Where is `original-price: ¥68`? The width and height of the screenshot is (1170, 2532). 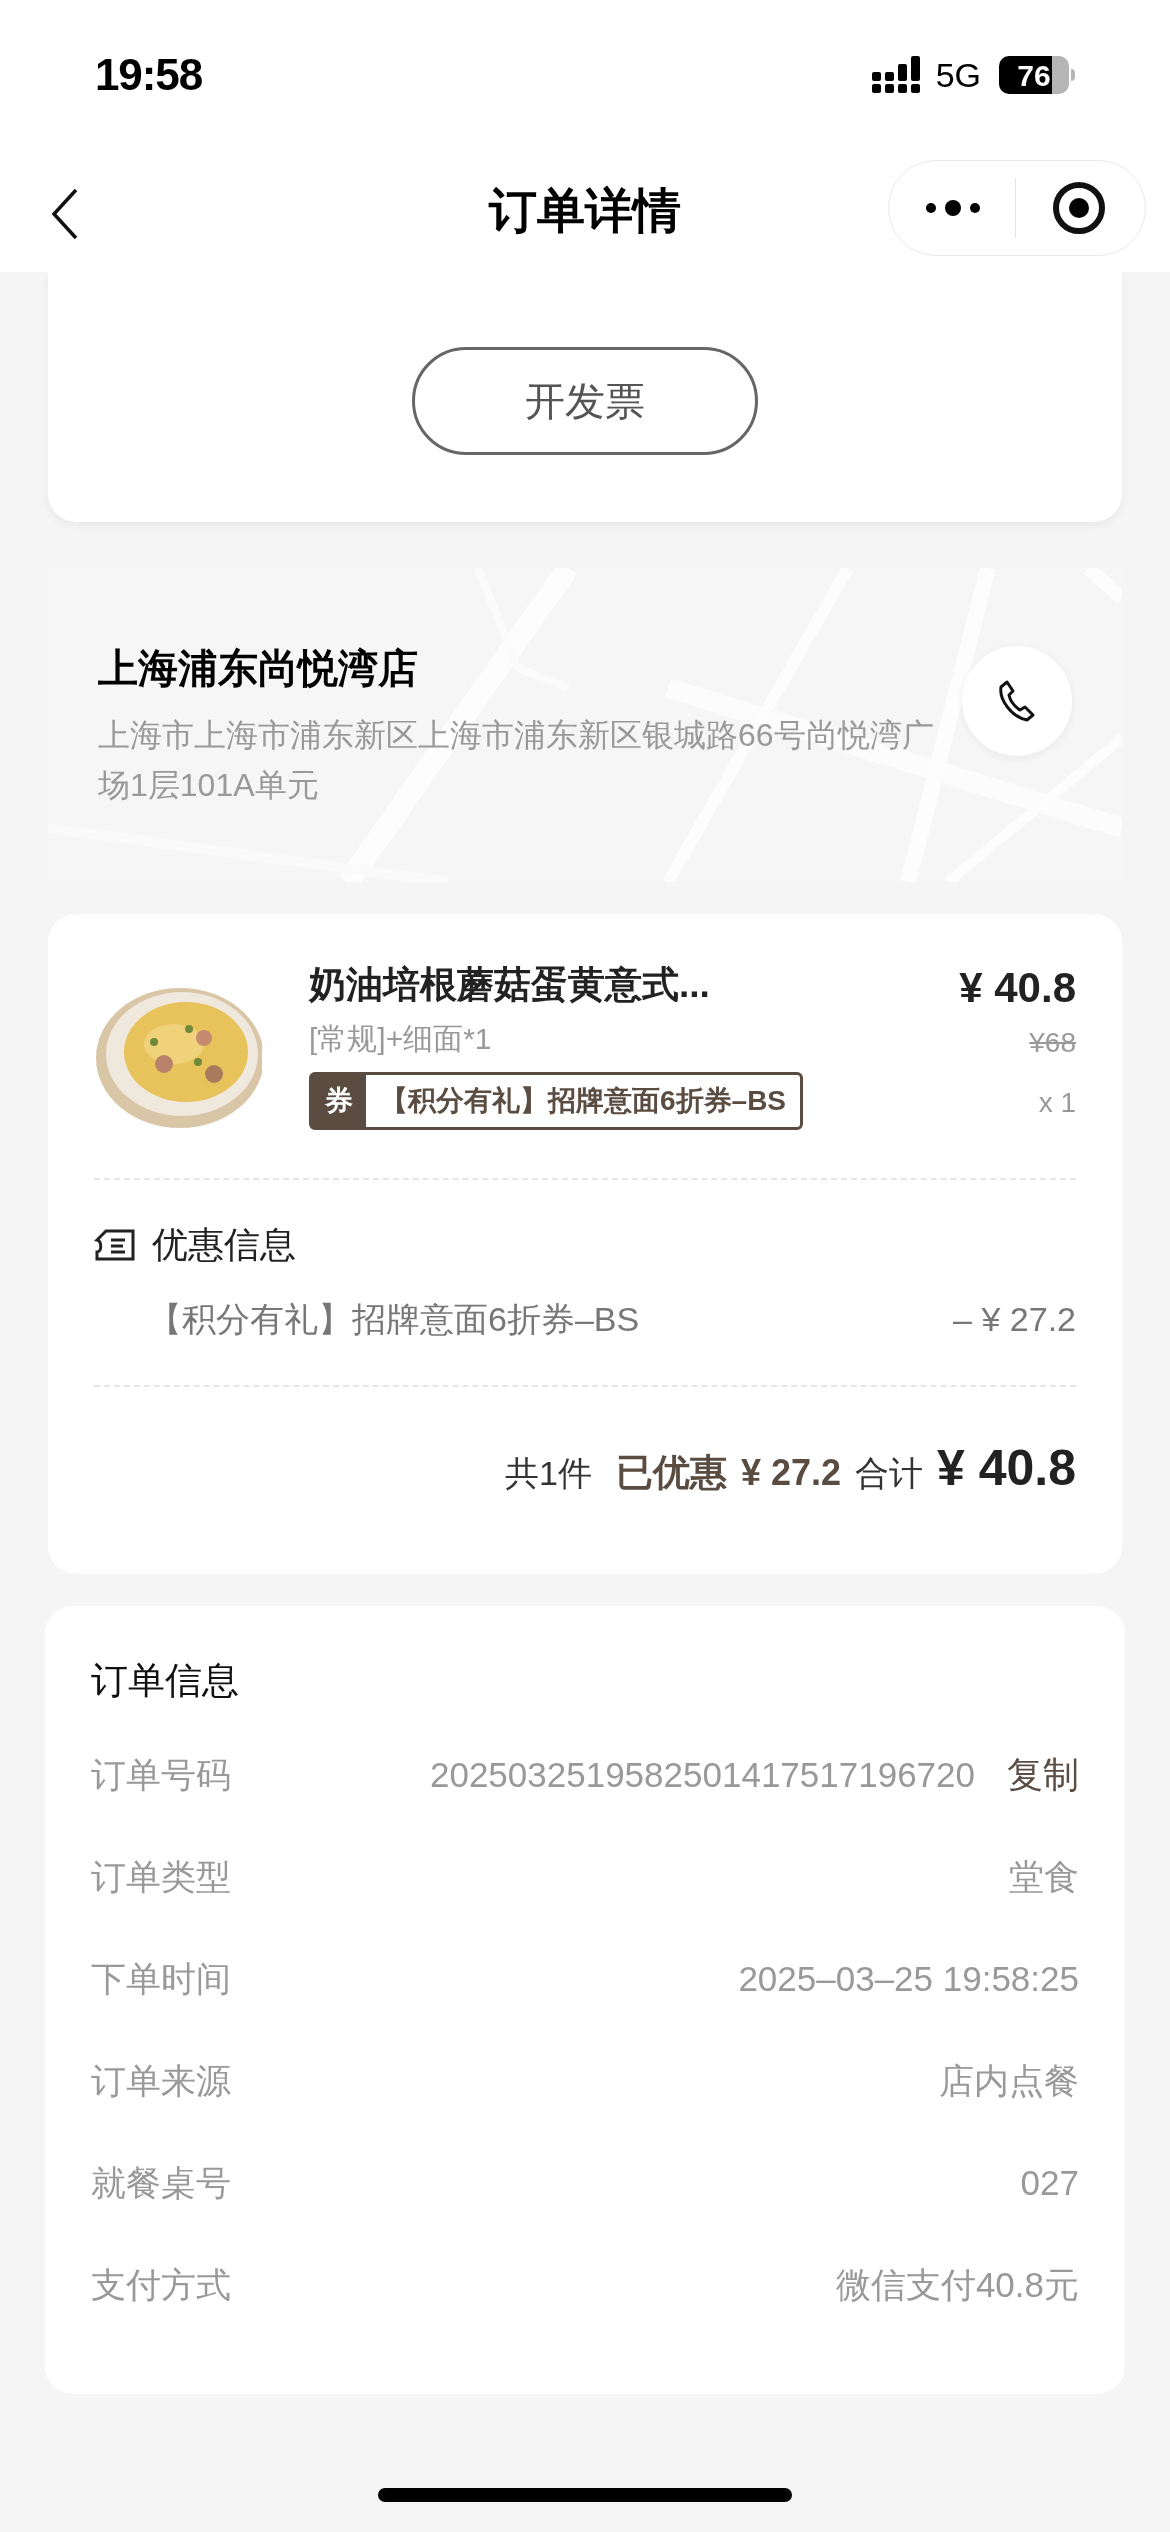
original-price: ¥68 is located at coordinates (1052, 1043).